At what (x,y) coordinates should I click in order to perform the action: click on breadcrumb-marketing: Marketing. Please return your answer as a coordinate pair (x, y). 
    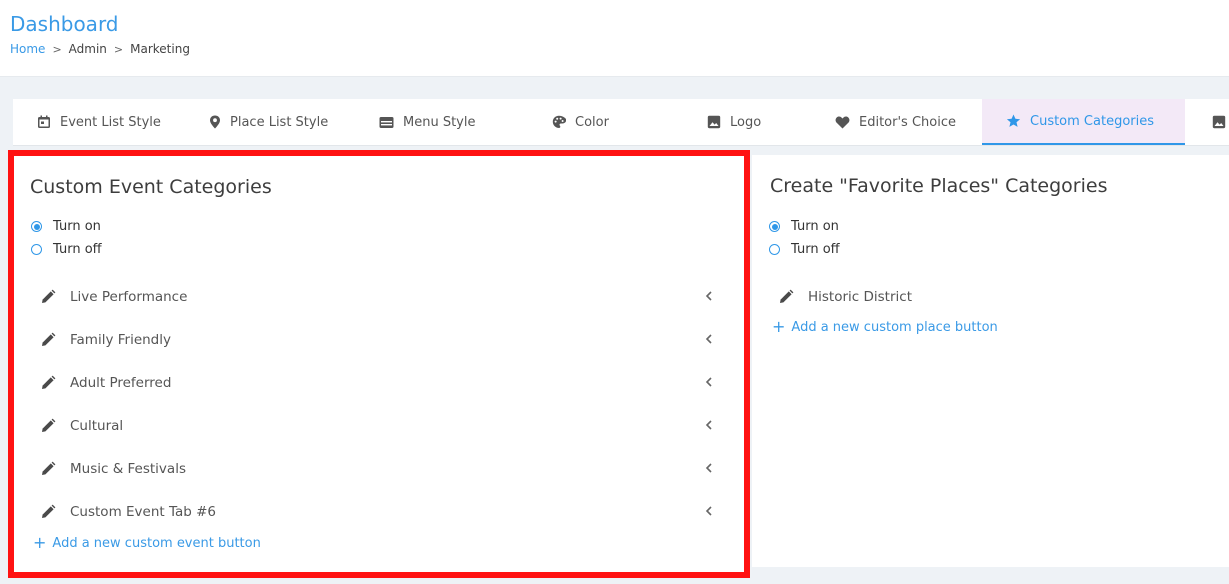
    Looking at the image, I should click on (160, 49).